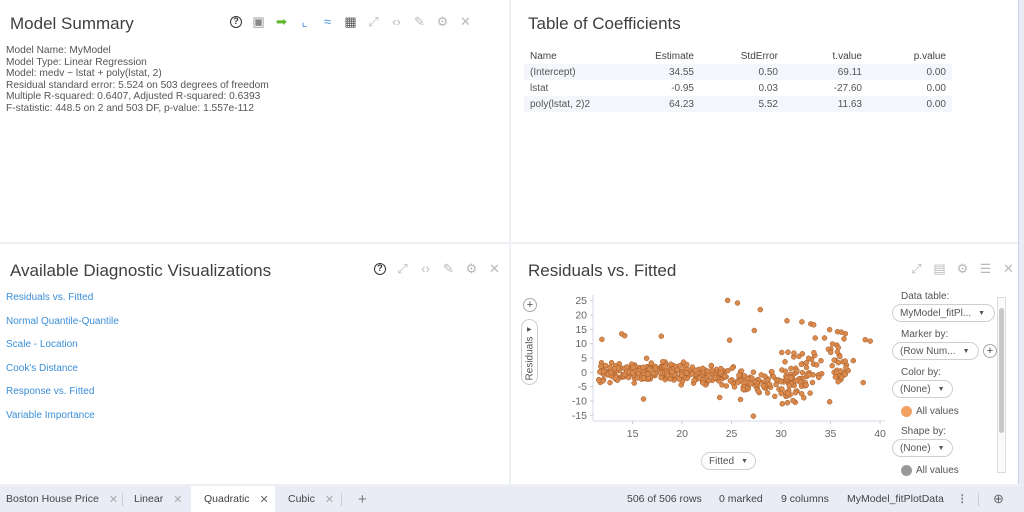  What do you see at coordinates (158, 499) in the screenshot?
I see `tab-linear: Linear ✕` at bounding box center [158, 499].